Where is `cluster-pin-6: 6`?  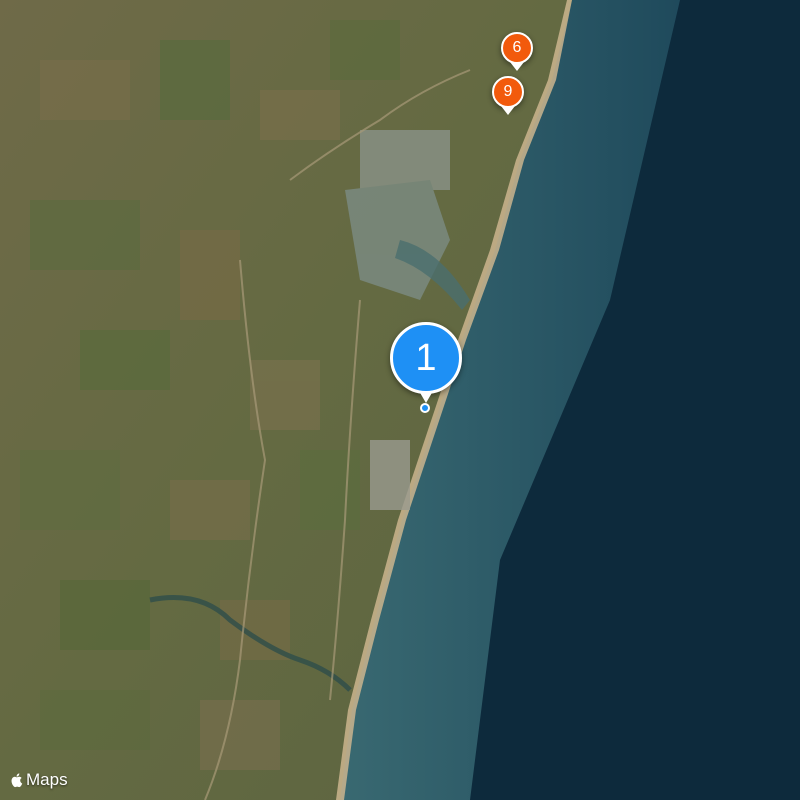
cluster-pin-6: 6 is located at coordinates (517, 55).